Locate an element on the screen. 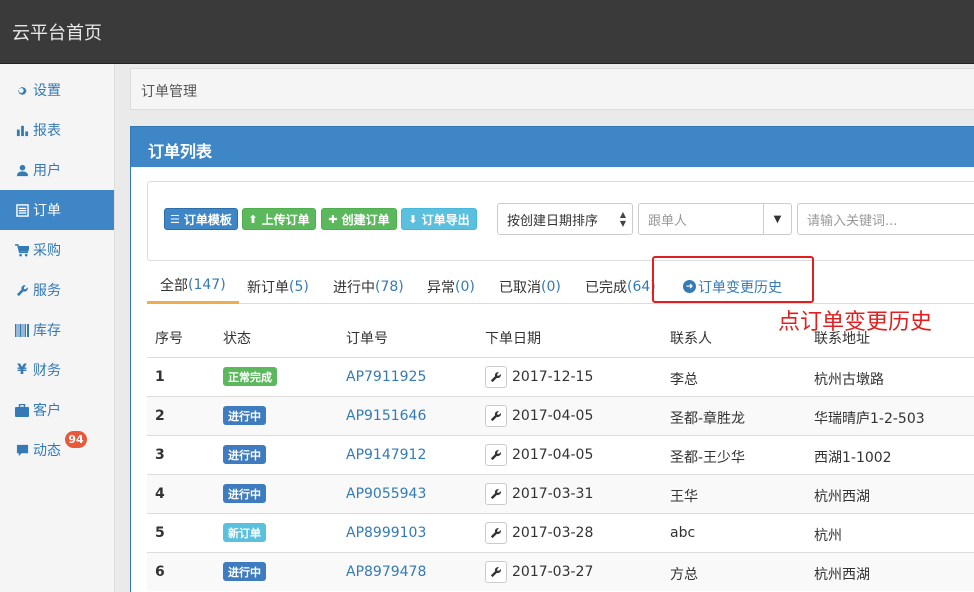 The height and width of the screenshot is (592, 974). tab-cancelled: 已取消 (0) is located at coordinates (530, 286).